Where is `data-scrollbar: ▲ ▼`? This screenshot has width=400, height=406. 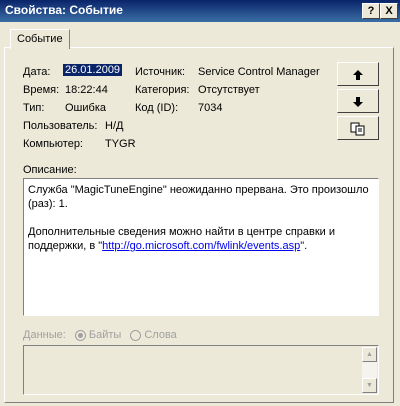
data-scrollbar: ▲ ▼ is located at coordinates (369, 370).